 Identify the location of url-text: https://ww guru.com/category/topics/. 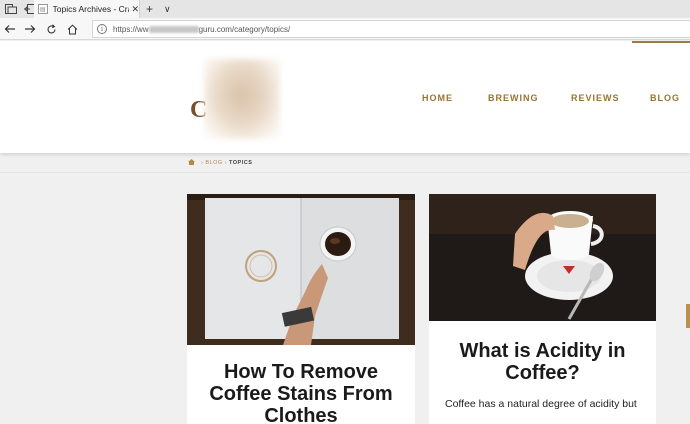
(202, 29).